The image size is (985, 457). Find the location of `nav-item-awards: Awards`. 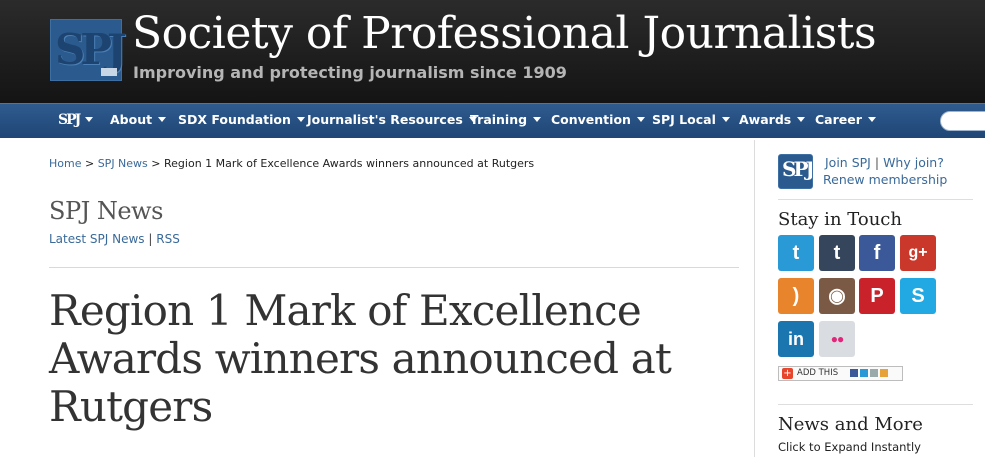

nav-item-awards: Awards is located at coordinates (772, 121).